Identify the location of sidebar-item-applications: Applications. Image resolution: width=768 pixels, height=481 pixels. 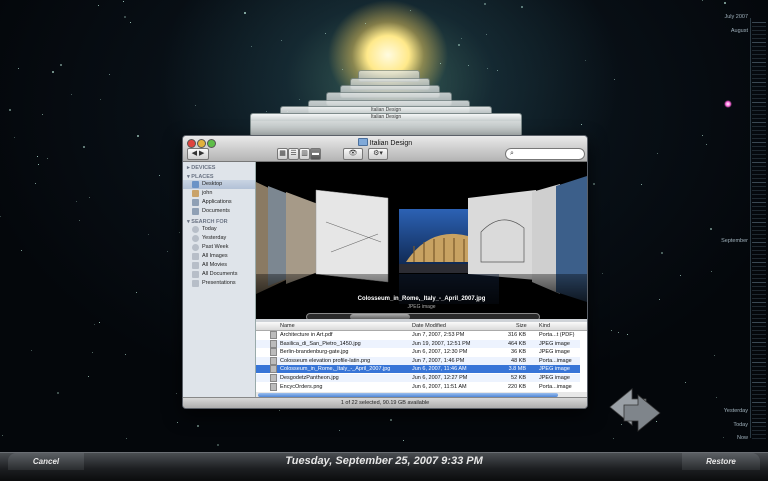
(219, 202).